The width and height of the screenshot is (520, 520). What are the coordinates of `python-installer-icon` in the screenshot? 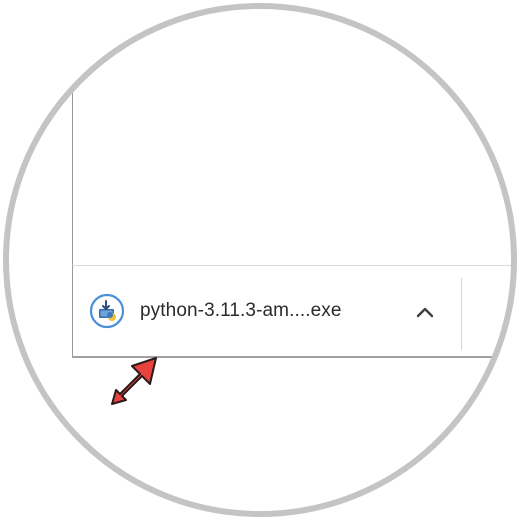 It's located at (107, 311).